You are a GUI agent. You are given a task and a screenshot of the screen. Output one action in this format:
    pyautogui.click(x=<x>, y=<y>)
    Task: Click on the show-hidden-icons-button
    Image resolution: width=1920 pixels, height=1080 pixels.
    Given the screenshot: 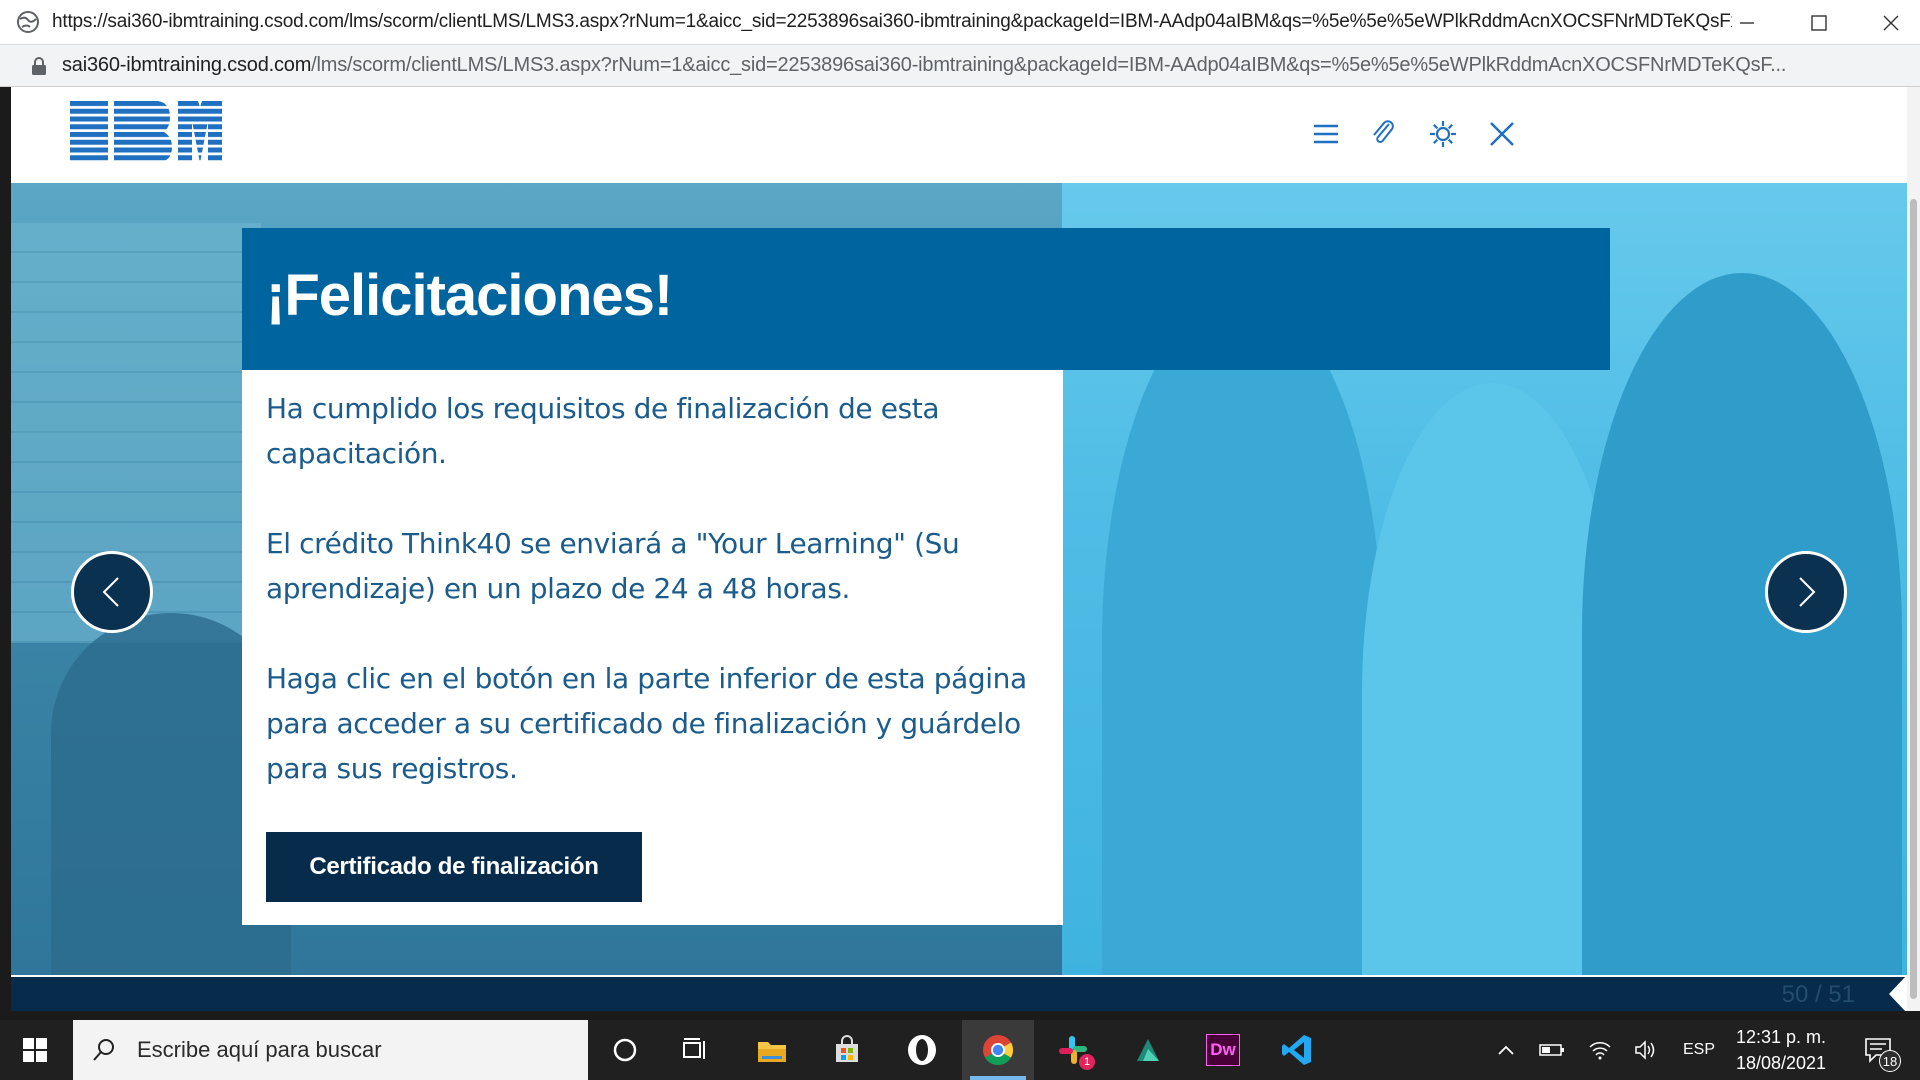 What is the action you would take?
    pyautogui.click(x=1506, y=1050)
    